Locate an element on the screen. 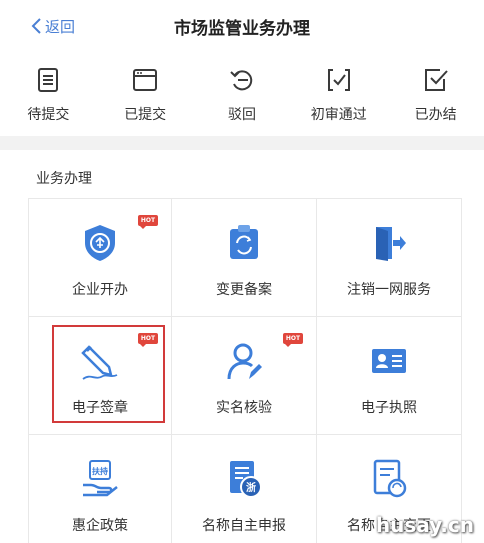 This screenshot has width=484, height=543. tab-rejected: 驳回 is located at coordinates (242, 94).